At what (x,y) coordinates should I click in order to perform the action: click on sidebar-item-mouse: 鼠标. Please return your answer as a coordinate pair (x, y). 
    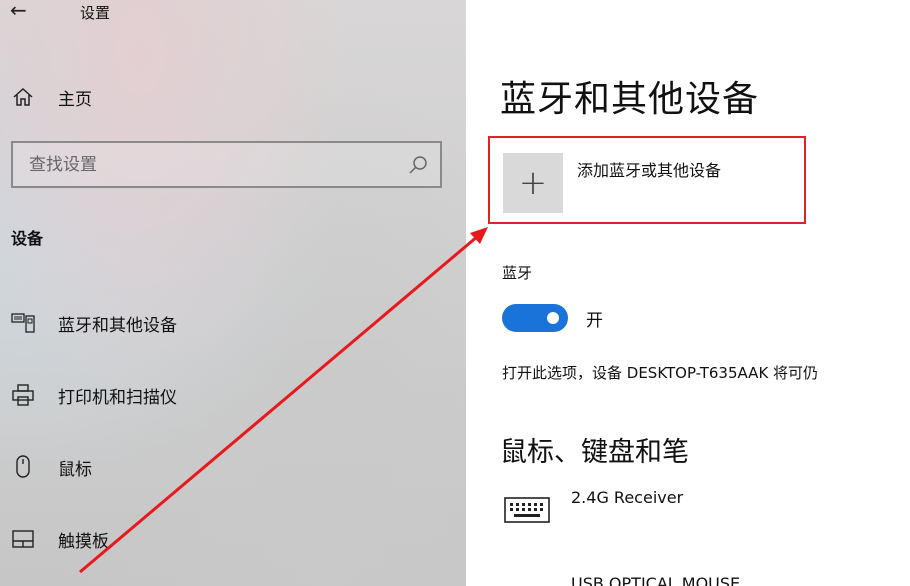
    Looking at the image, I should click on (233, 467).